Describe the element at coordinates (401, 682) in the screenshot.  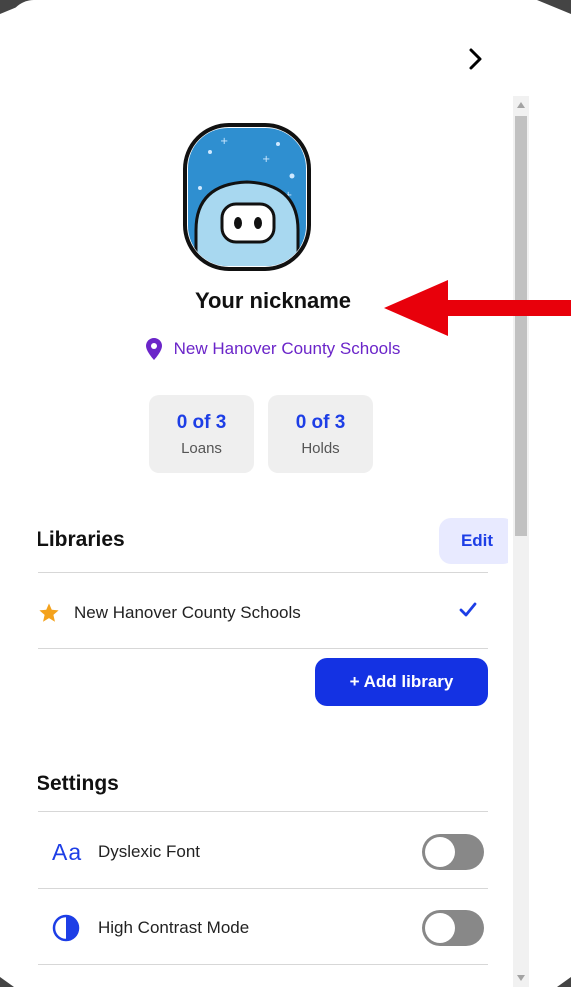
I see `add-library-button: + Add library` at that location.